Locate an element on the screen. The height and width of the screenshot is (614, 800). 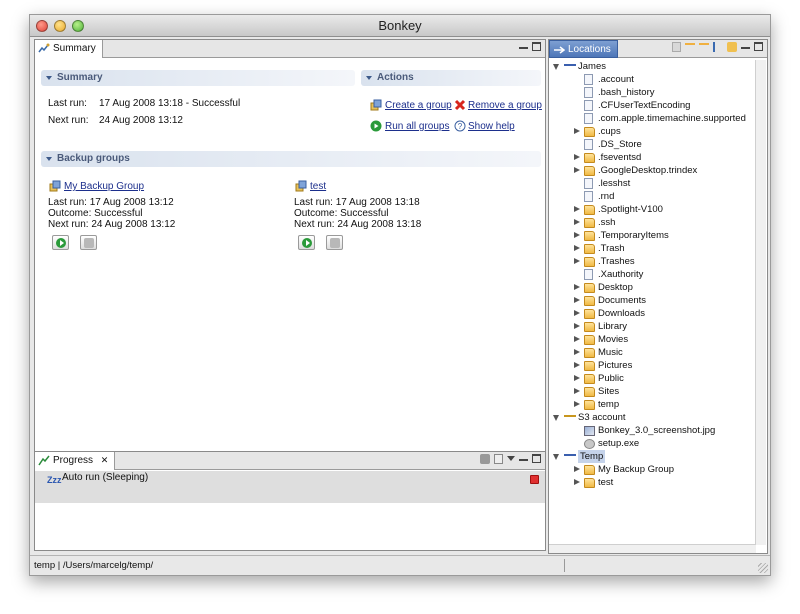
close-window-button is located at coordinates (42, 26).